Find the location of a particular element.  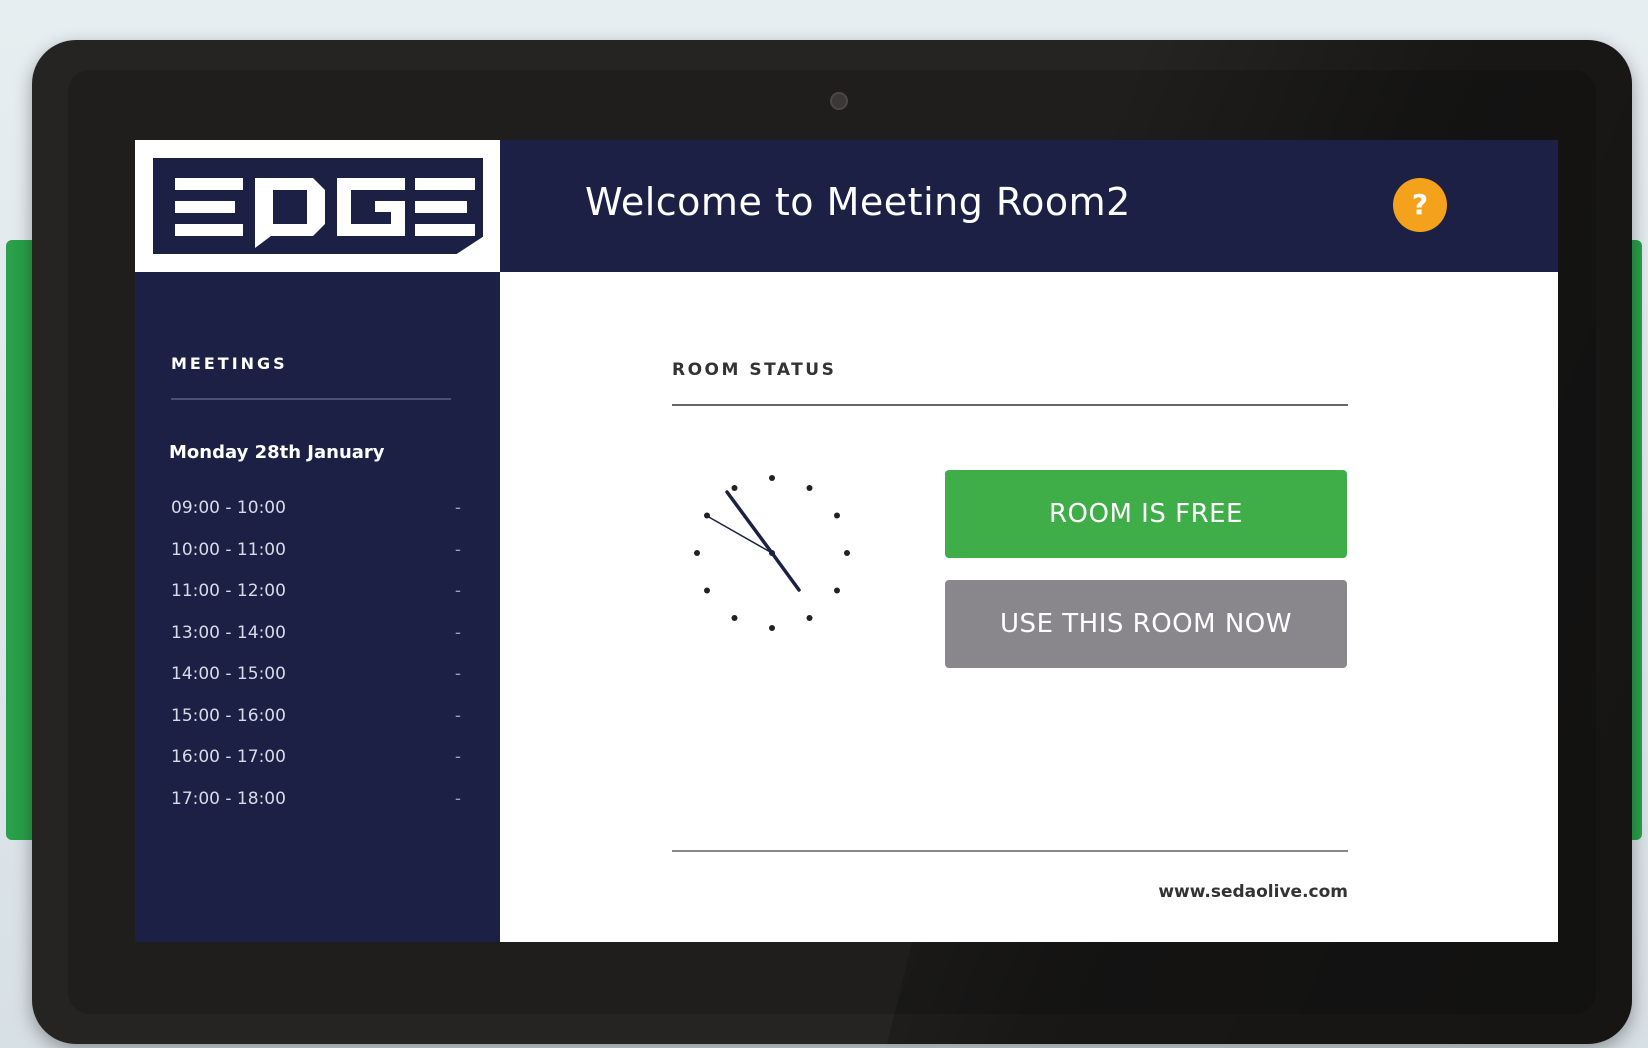

header-bar: Welcome to Meeting Room2 ? is located at coordinates (846, 206).